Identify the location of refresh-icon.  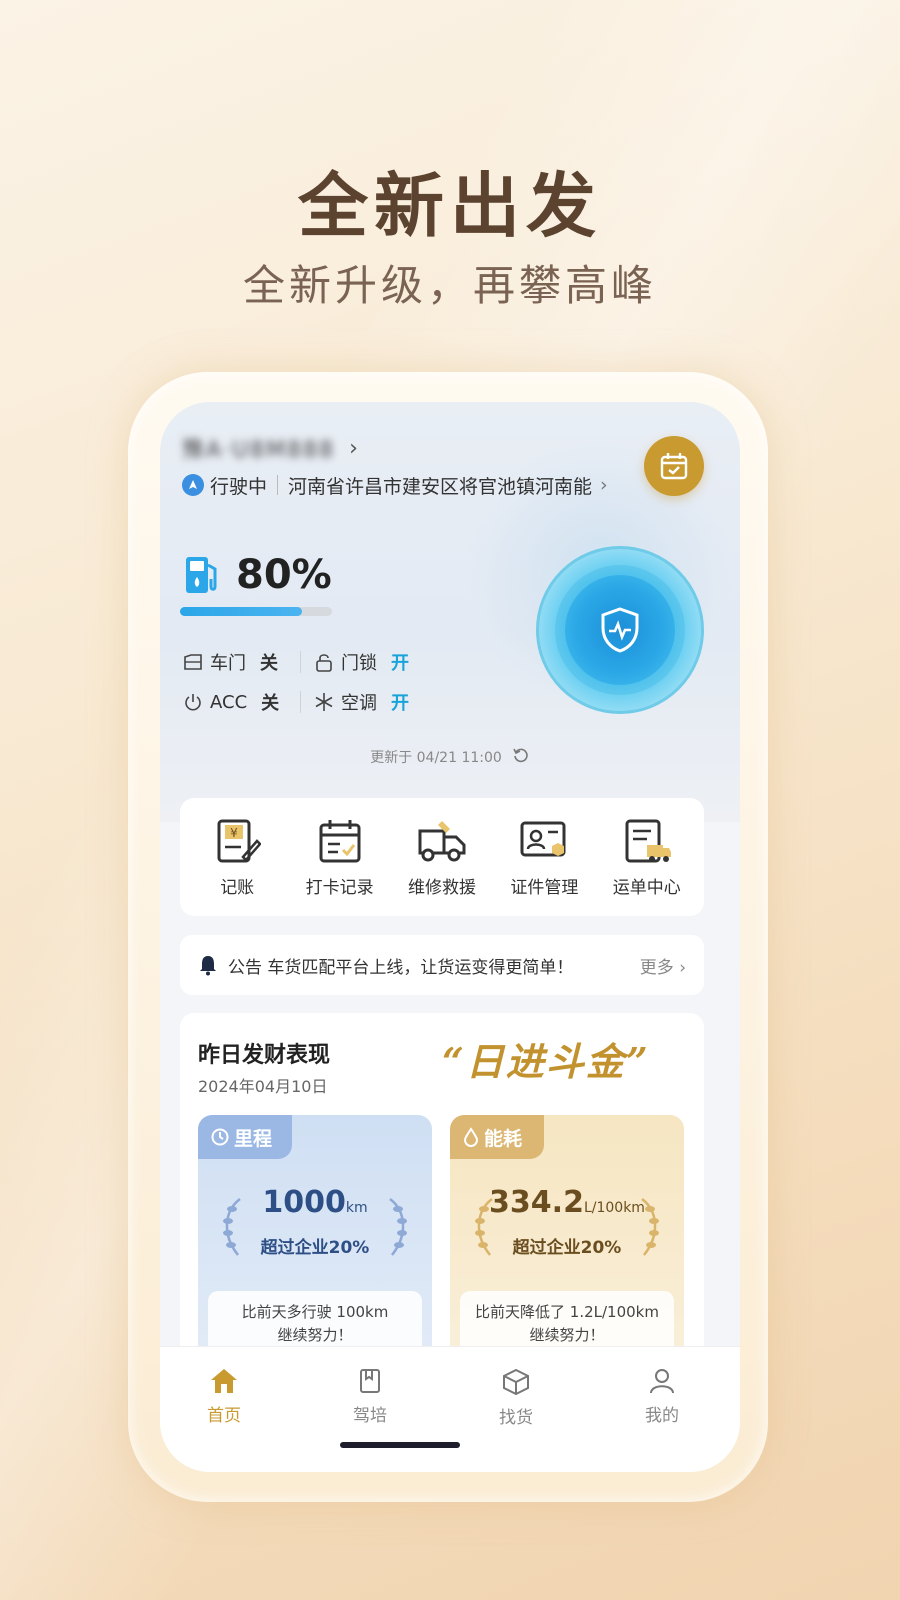
(521, 757).